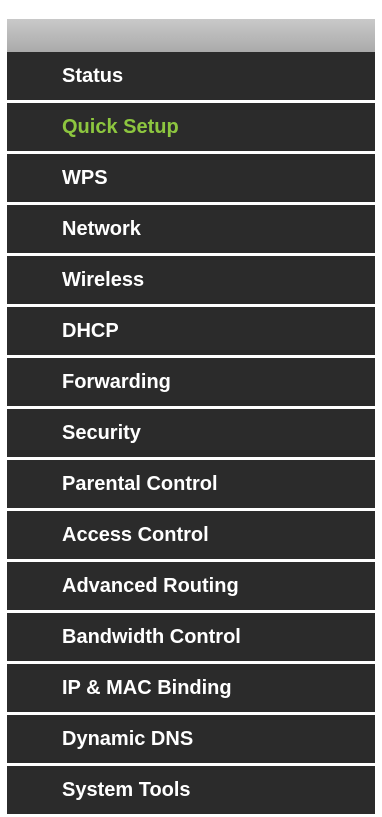  I want to click on menu-item-system-tools: System Tools, so click(191, 790).